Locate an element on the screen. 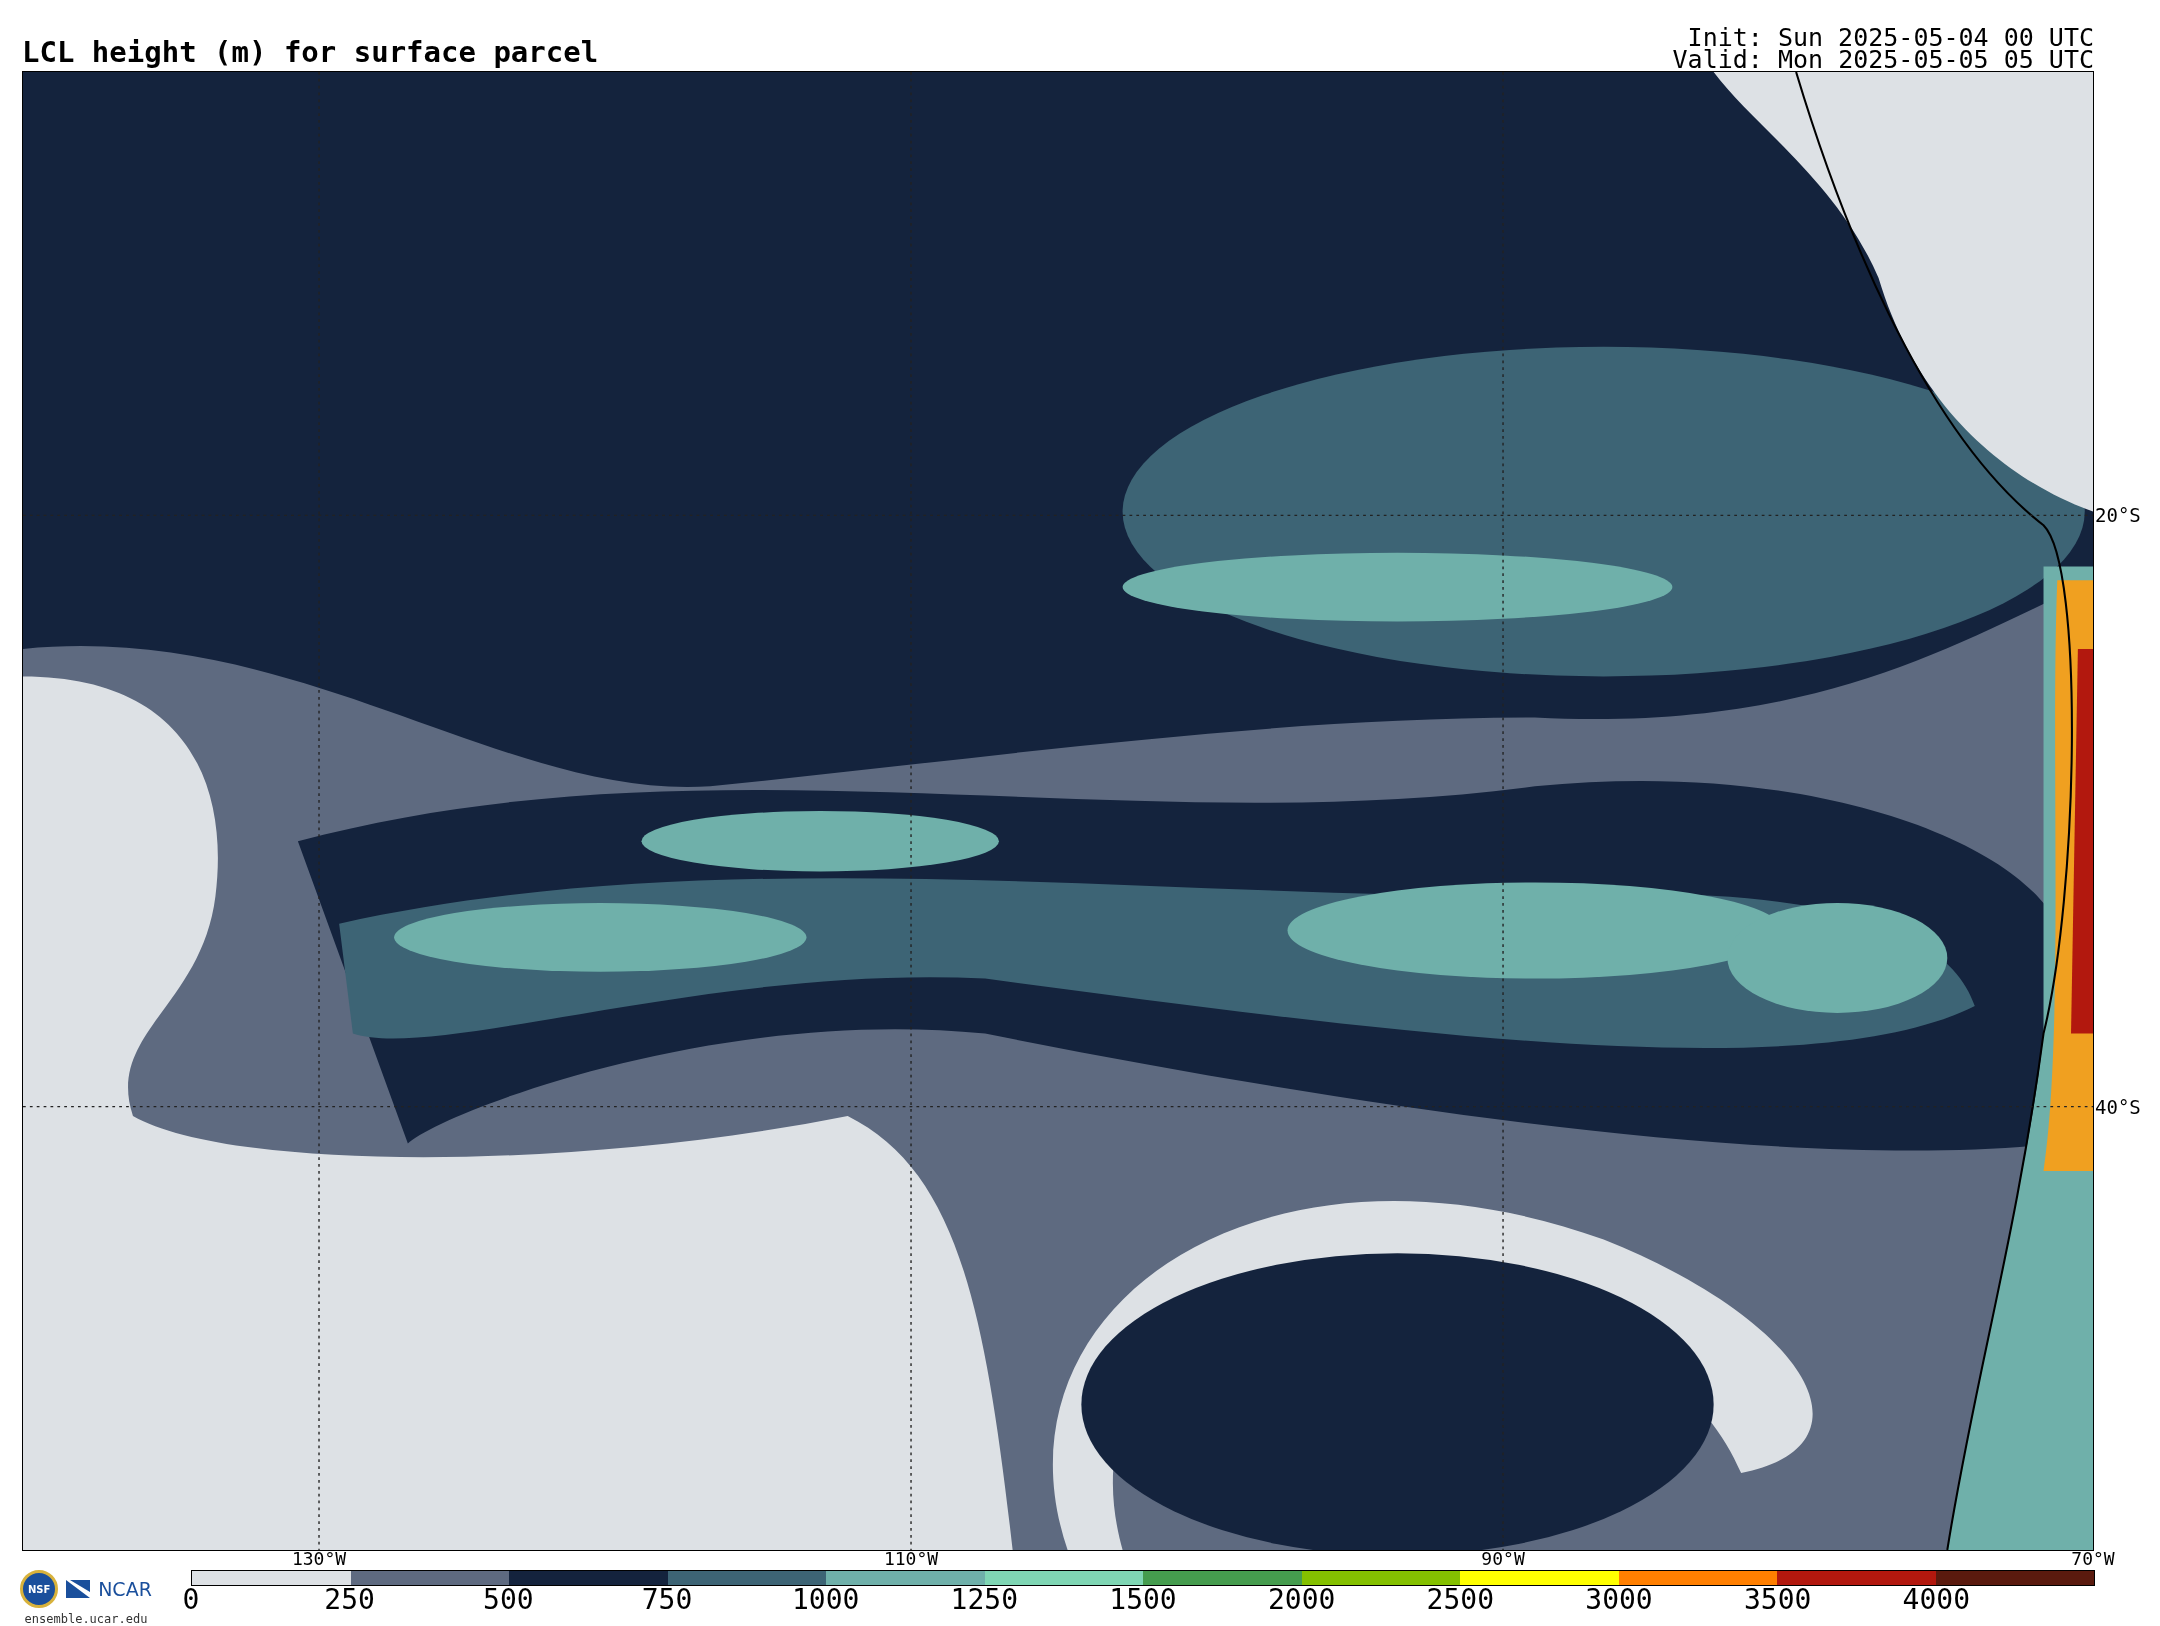  color-bar-tick: 2000 is located at coordinates (1301, 1600).